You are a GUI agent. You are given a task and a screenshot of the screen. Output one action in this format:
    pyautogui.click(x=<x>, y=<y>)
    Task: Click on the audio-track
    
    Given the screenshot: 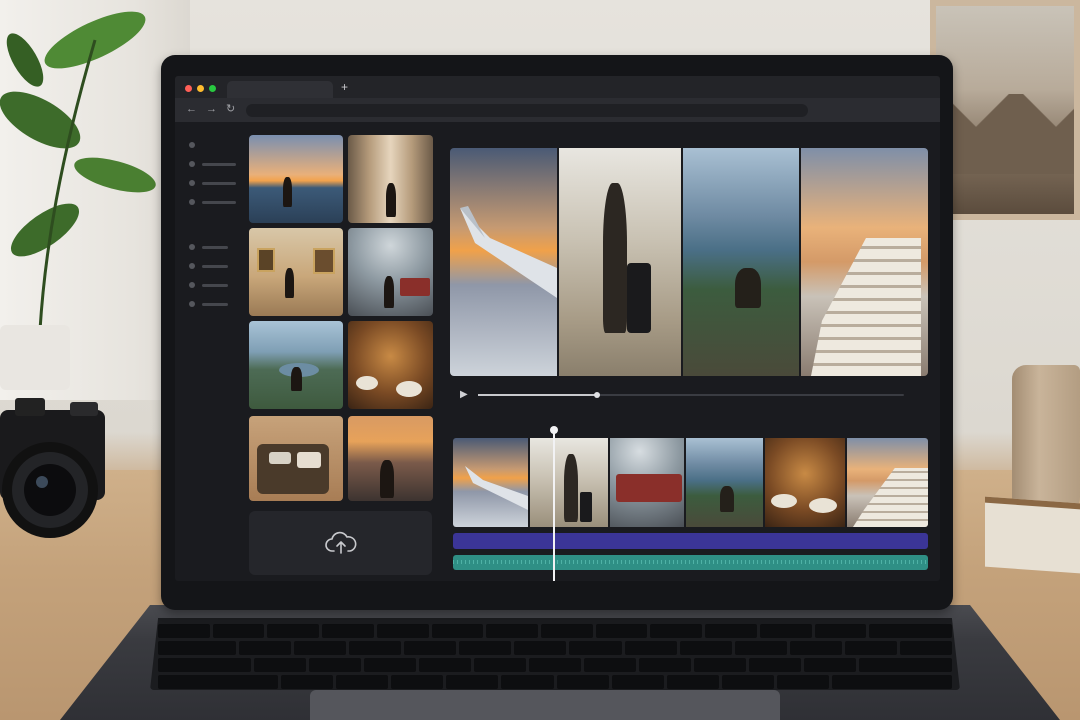 What is the action you would take?
    pyautogui.click(x=690, y=562)
    